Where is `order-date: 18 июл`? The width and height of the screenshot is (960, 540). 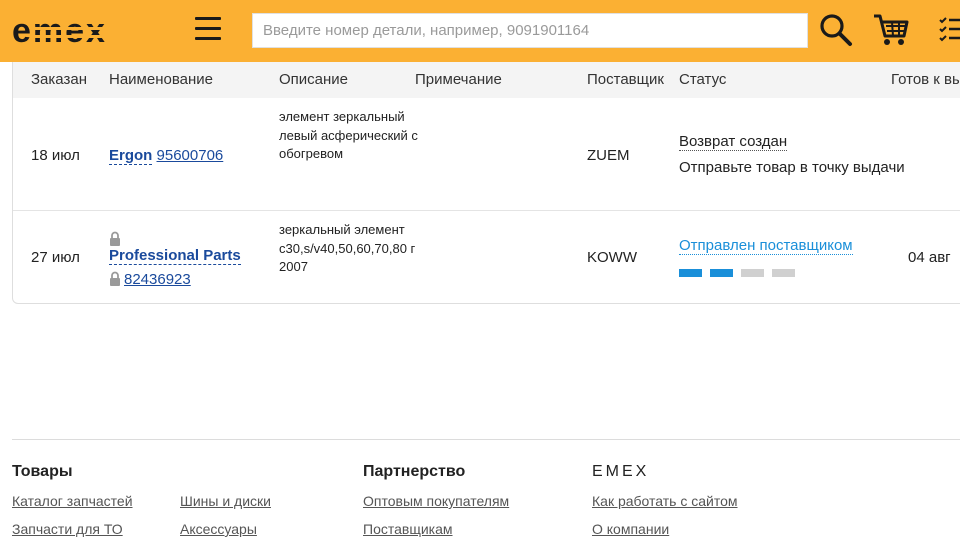
order-date: 18 июл is located at coordinates (55, 155).